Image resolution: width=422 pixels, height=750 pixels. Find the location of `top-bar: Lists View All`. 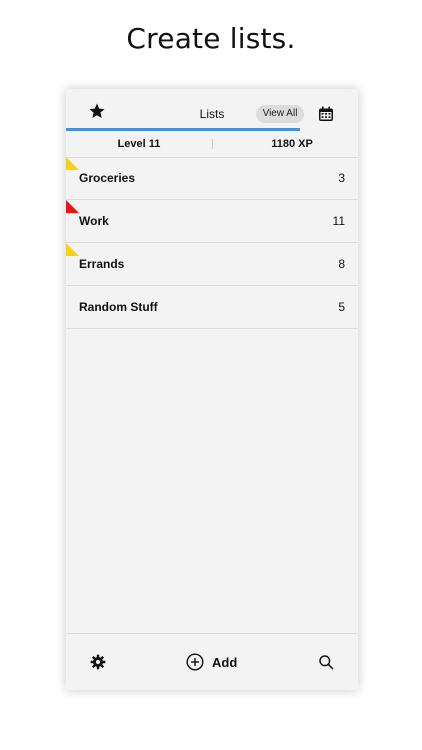

top-bar: Lists View All is located at coordinates (212, 109).